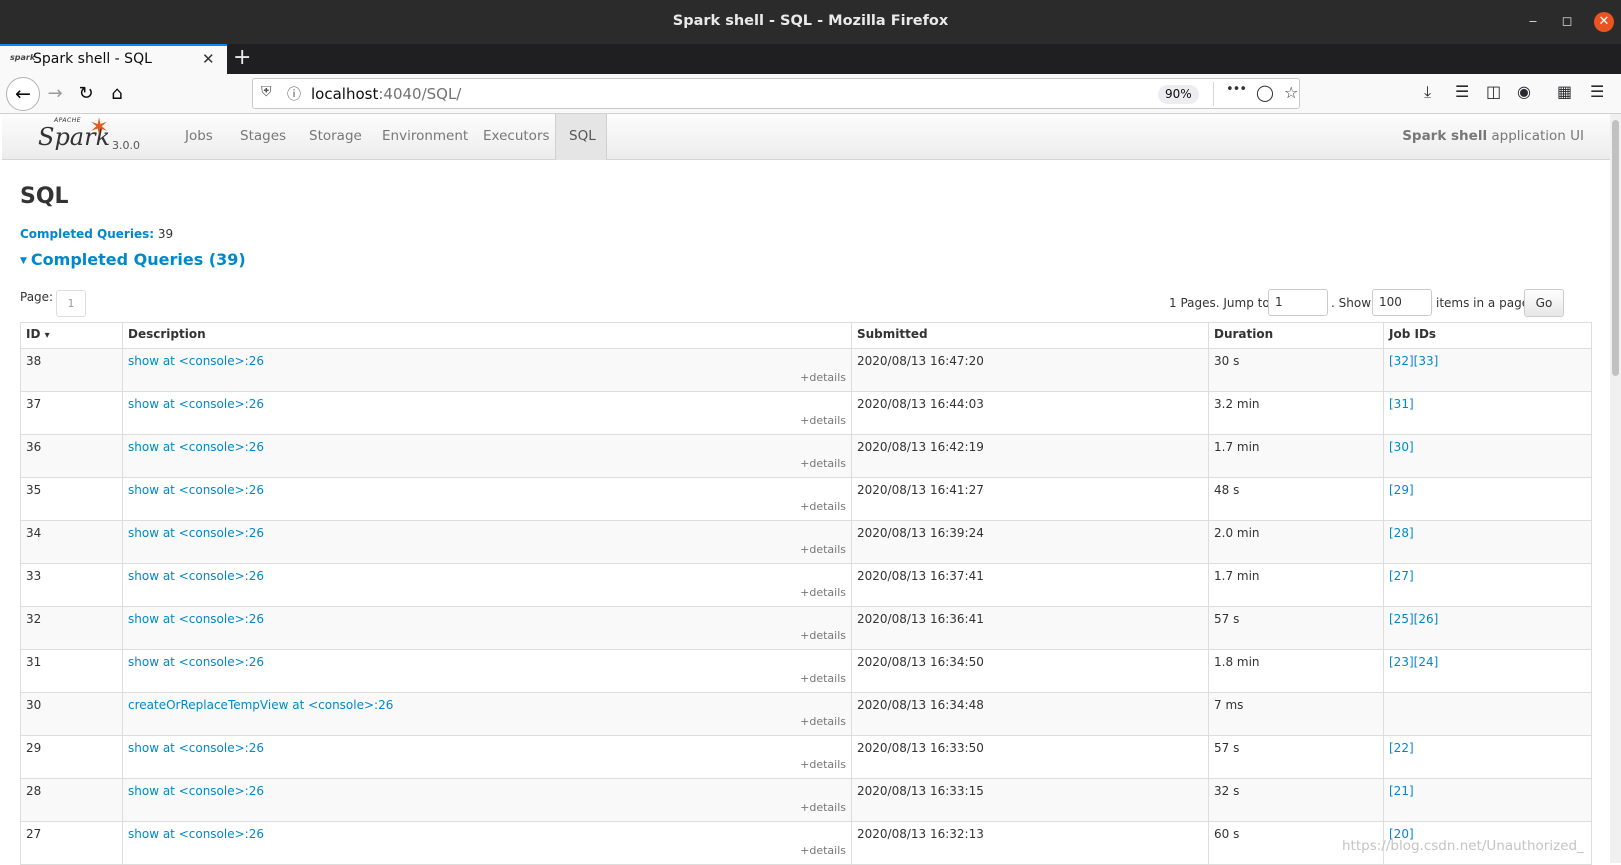 The width and height of the screenshot is (1621, 865). What do you see at coordinates (1413, 619) in the screenshot?
I see `job-ids-link: [25][26]` at bounding box center [1413, 619].